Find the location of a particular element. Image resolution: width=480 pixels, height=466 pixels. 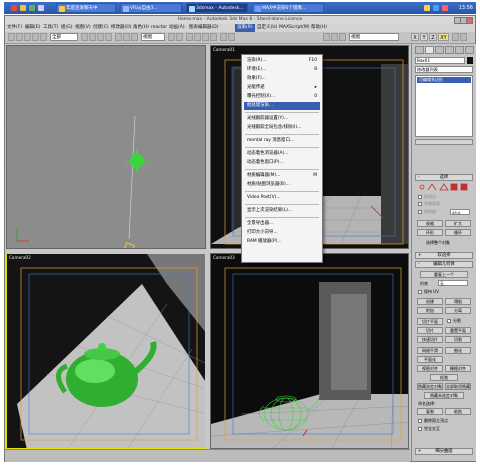

mirror-icon is located at coordinates (231, 37).